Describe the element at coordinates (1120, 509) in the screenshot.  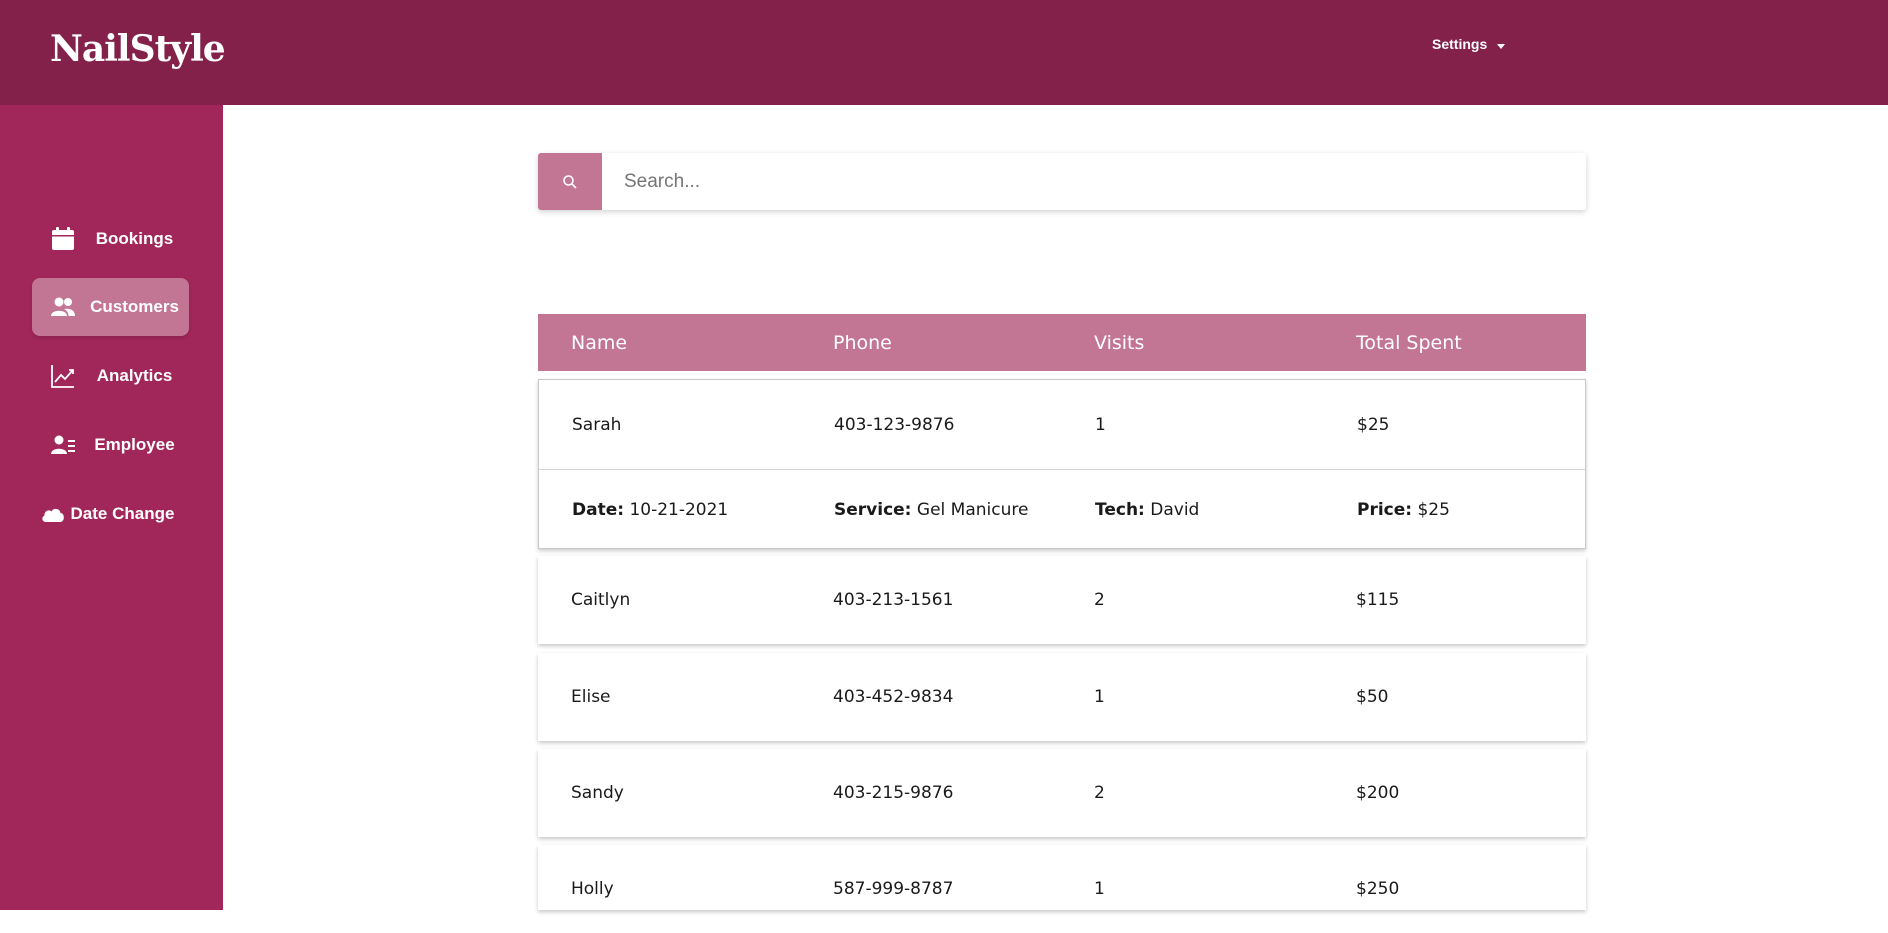
I see `detail-tech-label: Tech:` at that location.